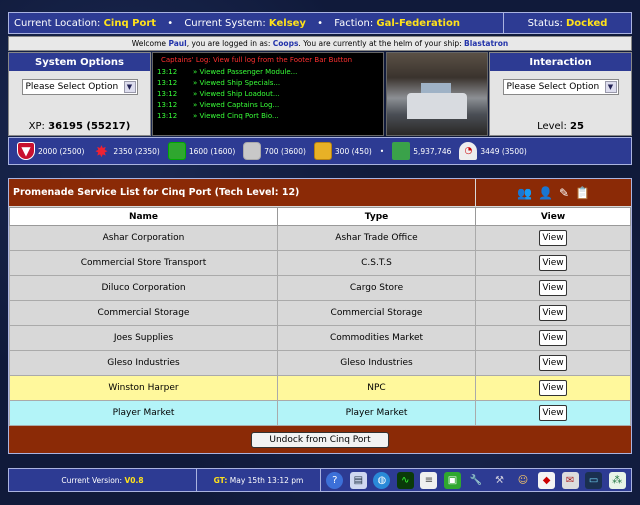 The width and height of the screenshot is (640, 505). I want to click on status-label: Status:, so click(545, 23).